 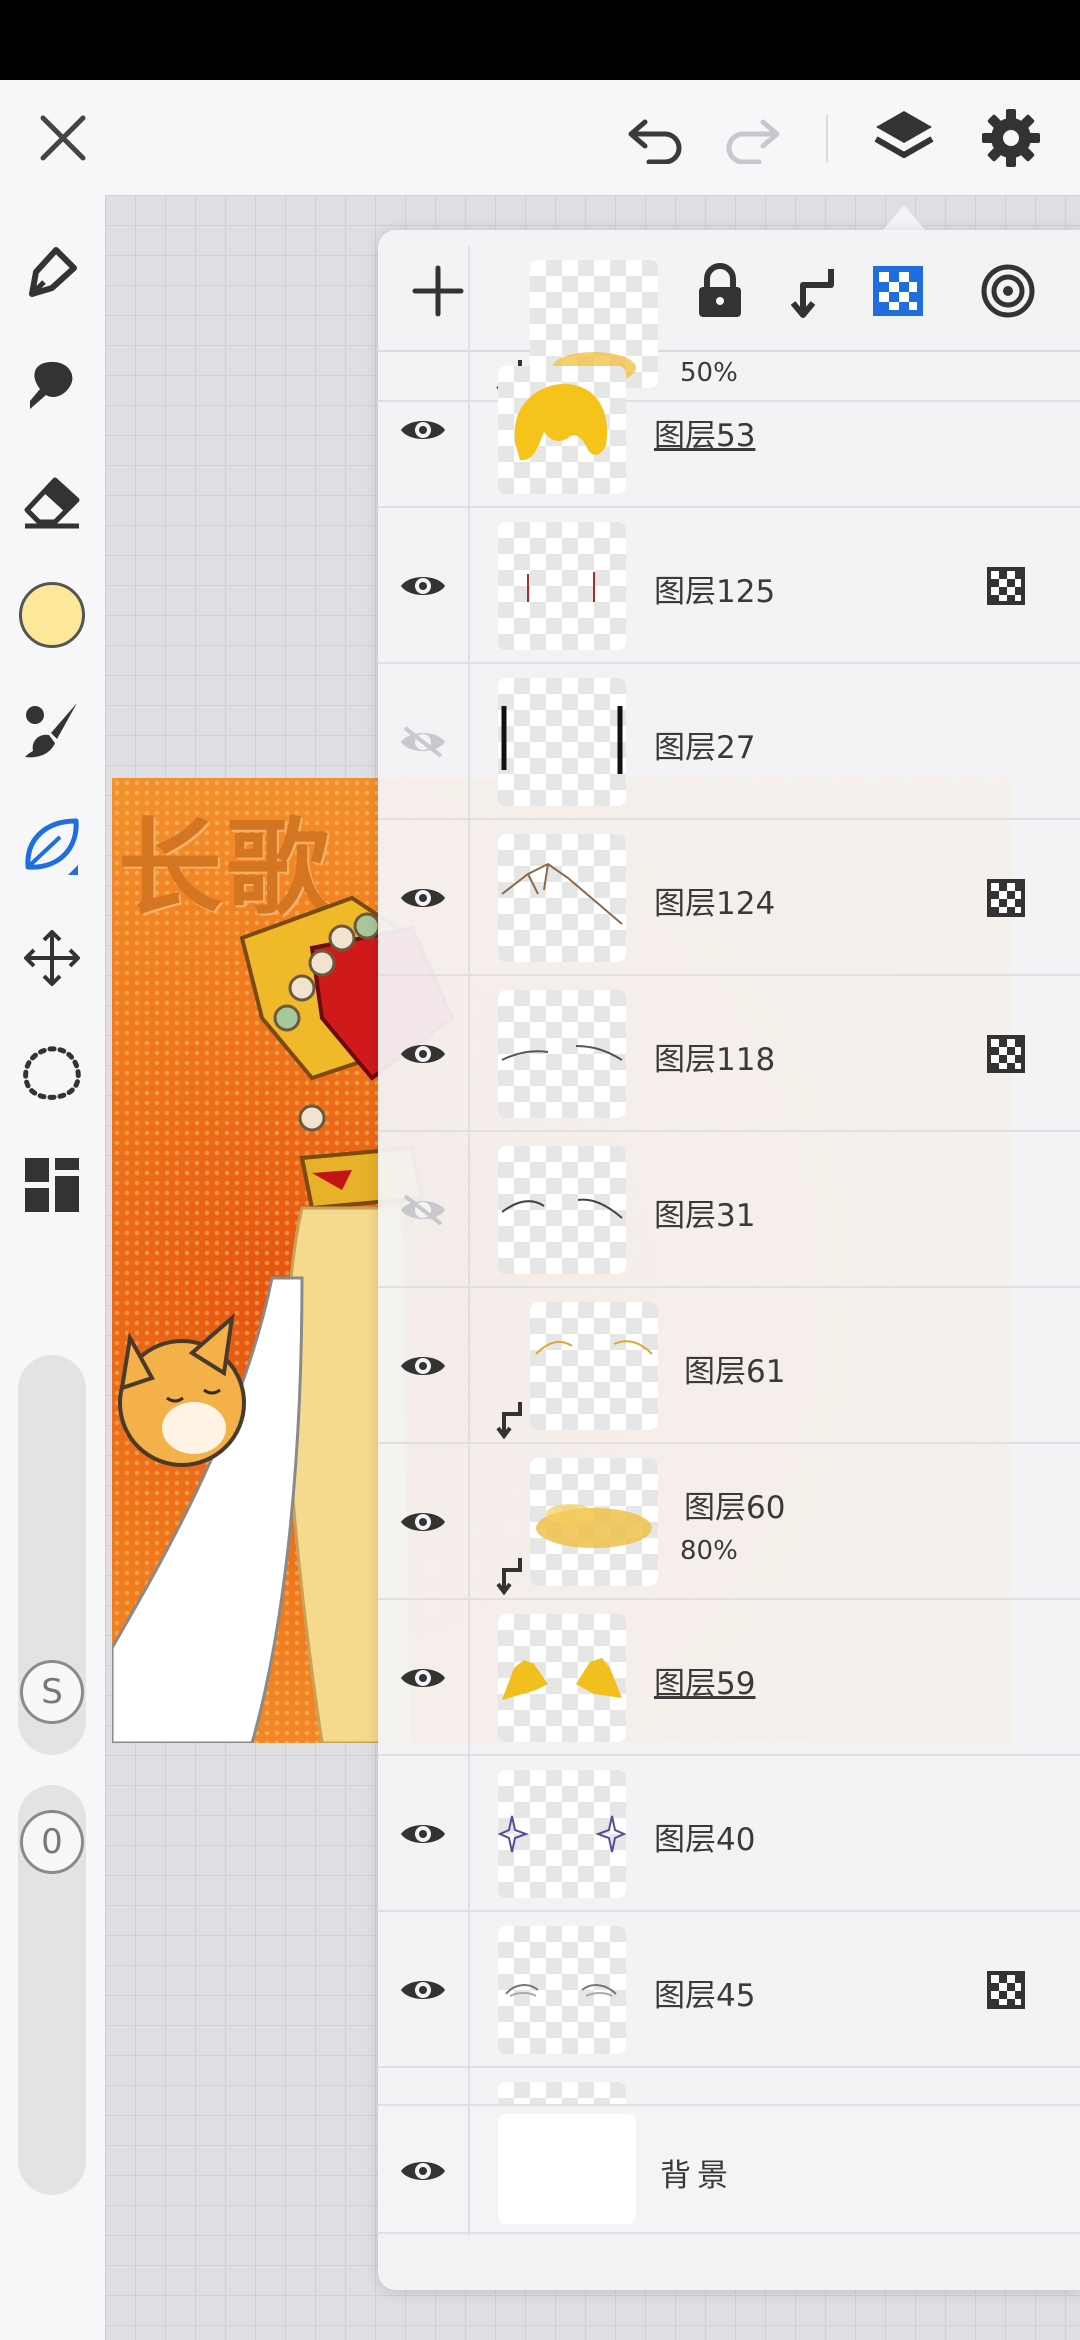 I want to click on left-toolbar: S 0, so click(x=52, y=1267).